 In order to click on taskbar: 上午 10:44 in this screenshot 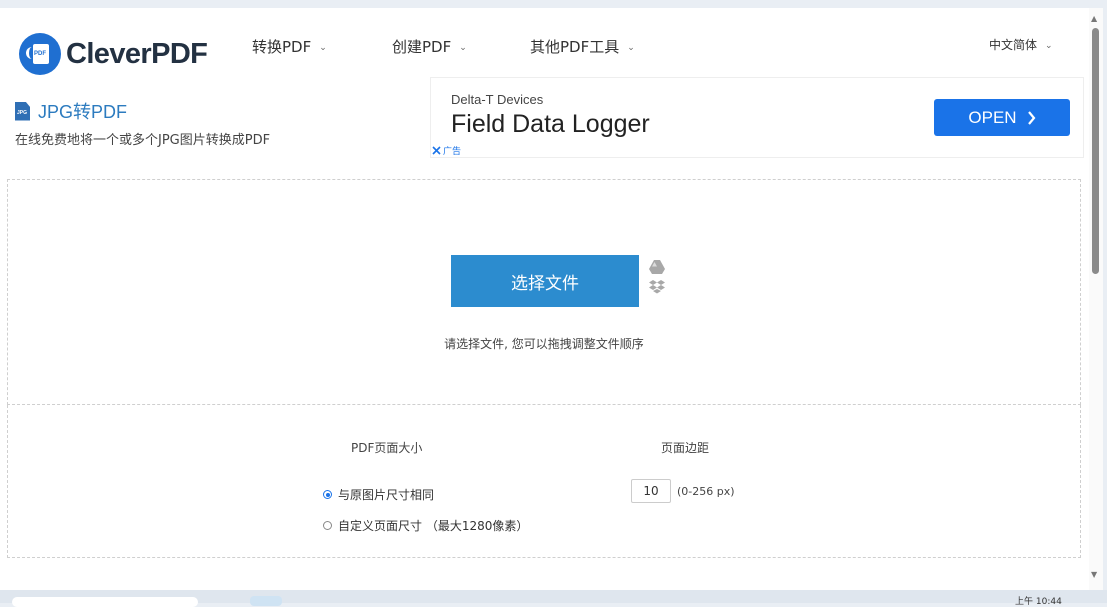, I will do `click(553, 598)`.